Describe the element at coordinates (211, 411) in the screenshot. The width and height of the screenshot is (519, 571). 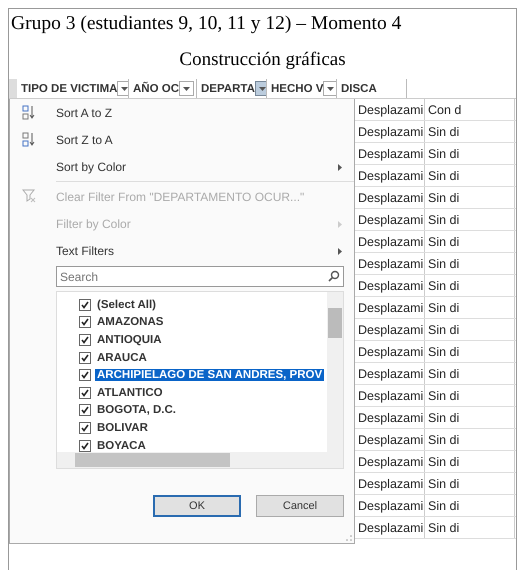
I see `filter-value-item: BOGOTA, D.C.` at that location.